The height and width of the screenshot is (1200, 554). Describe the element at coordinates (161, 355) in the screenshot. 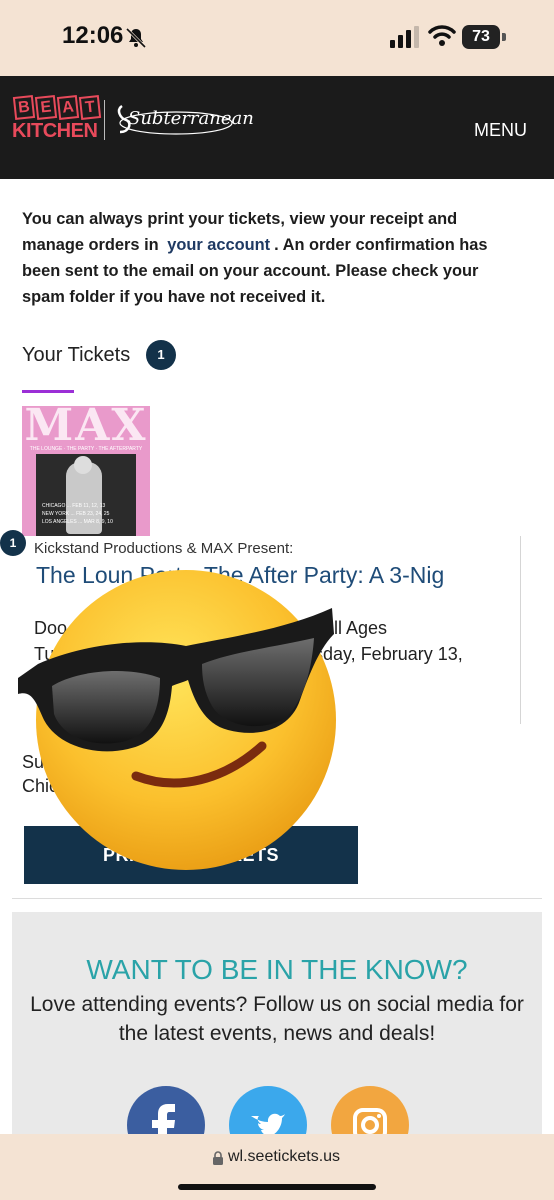

I see `tickets-count-badge: 1` at that location.